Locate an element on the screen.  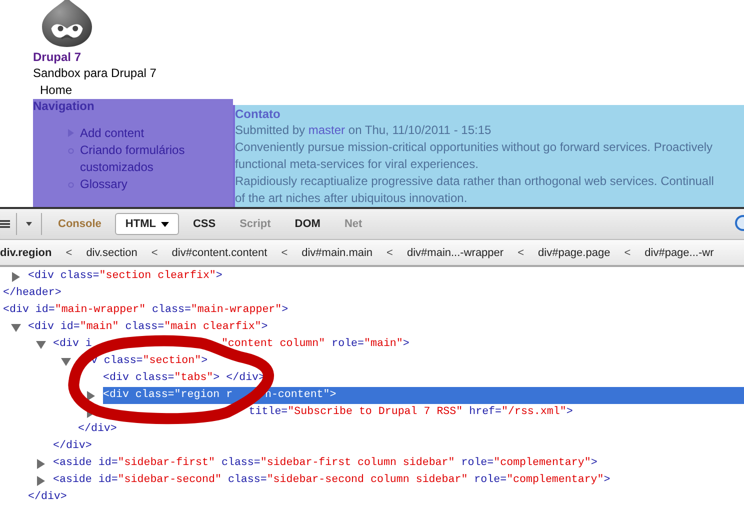
panel-tab: CSS is located at coordinates (204, 224).